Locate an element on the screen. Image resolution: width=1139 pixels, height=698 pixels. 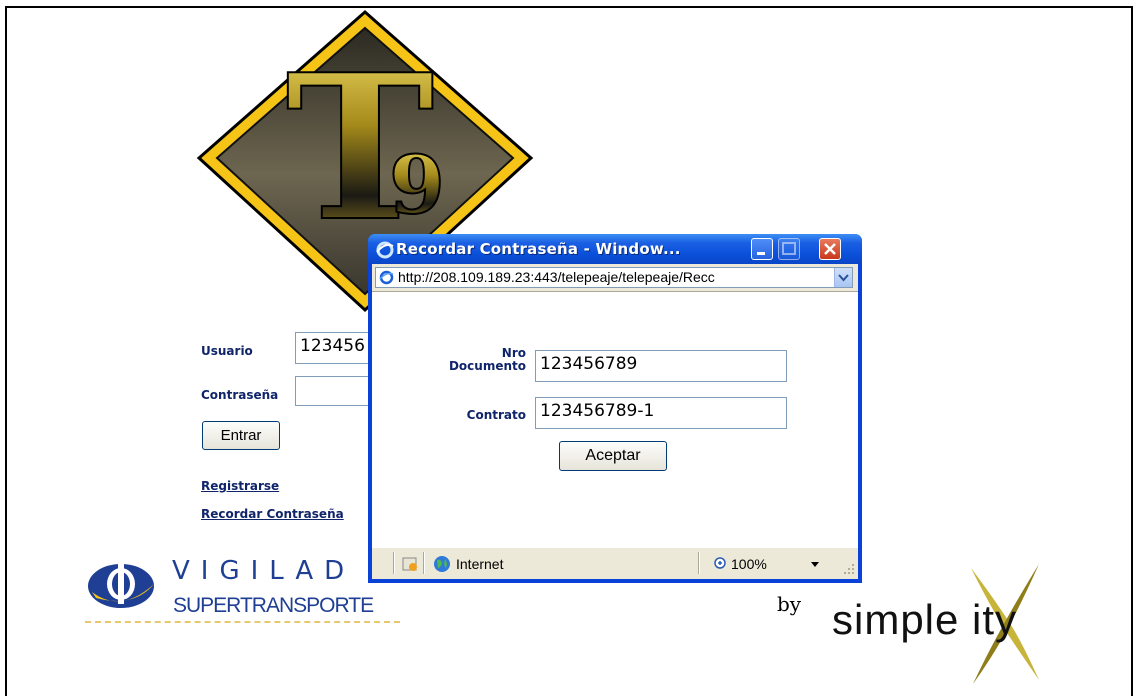
close-button is located at coordinates (830, 249).